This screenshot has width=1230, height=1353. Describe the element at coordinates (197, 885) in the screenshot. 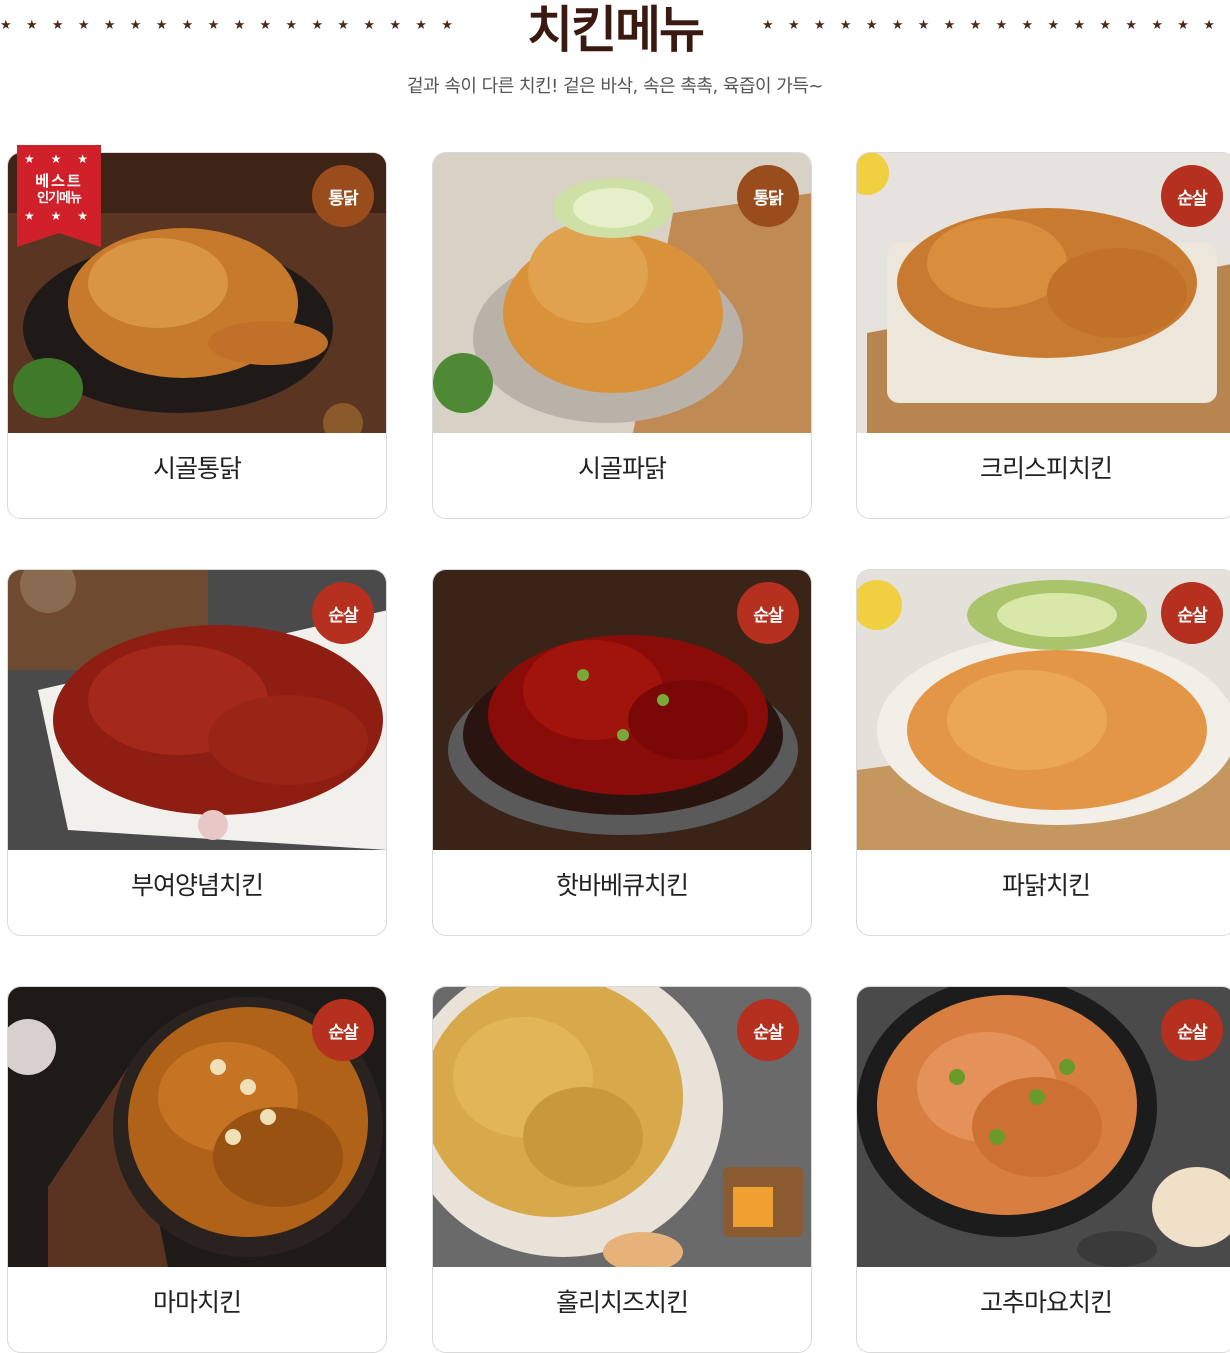

I see `menu-name: 부여양념치킨` at that location.